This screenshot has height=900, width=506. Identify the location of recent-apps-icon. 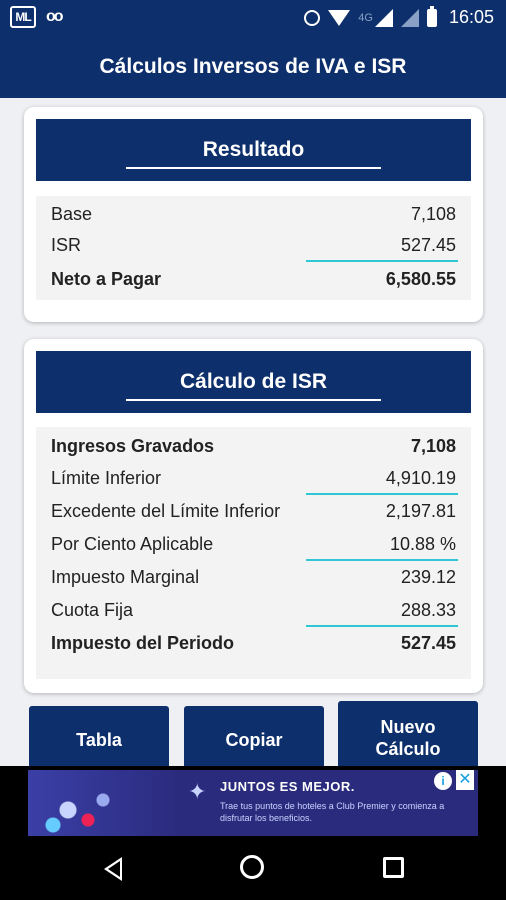
(393, 867).